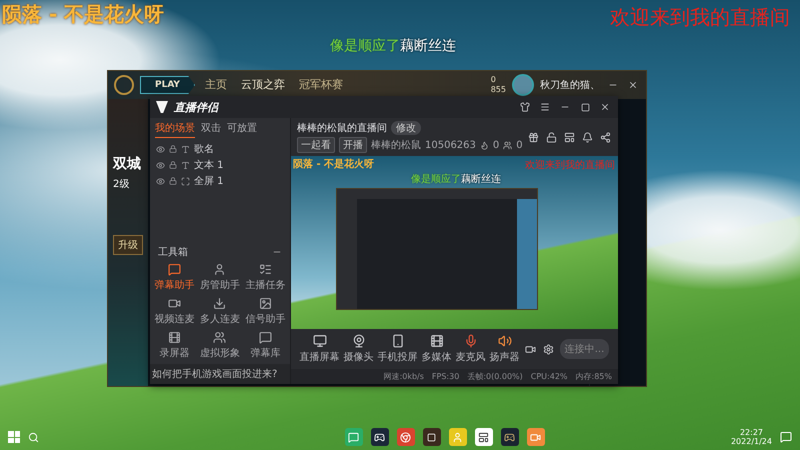  What do you see at coordinates (523, 85) in the screenshot?
I see `avatar` at bounding box center [523, 85].